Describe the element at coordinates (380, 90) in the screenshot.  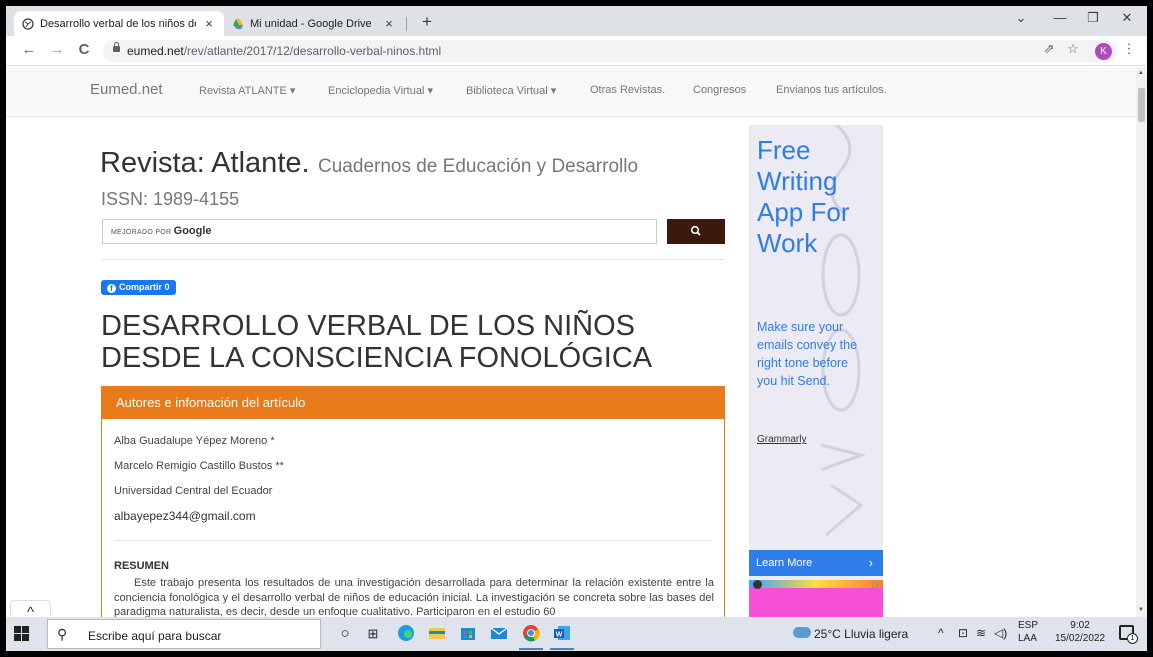
I see `nav-enciclopedia-virtual: Enciclopedia Virtual ▾` at that location.